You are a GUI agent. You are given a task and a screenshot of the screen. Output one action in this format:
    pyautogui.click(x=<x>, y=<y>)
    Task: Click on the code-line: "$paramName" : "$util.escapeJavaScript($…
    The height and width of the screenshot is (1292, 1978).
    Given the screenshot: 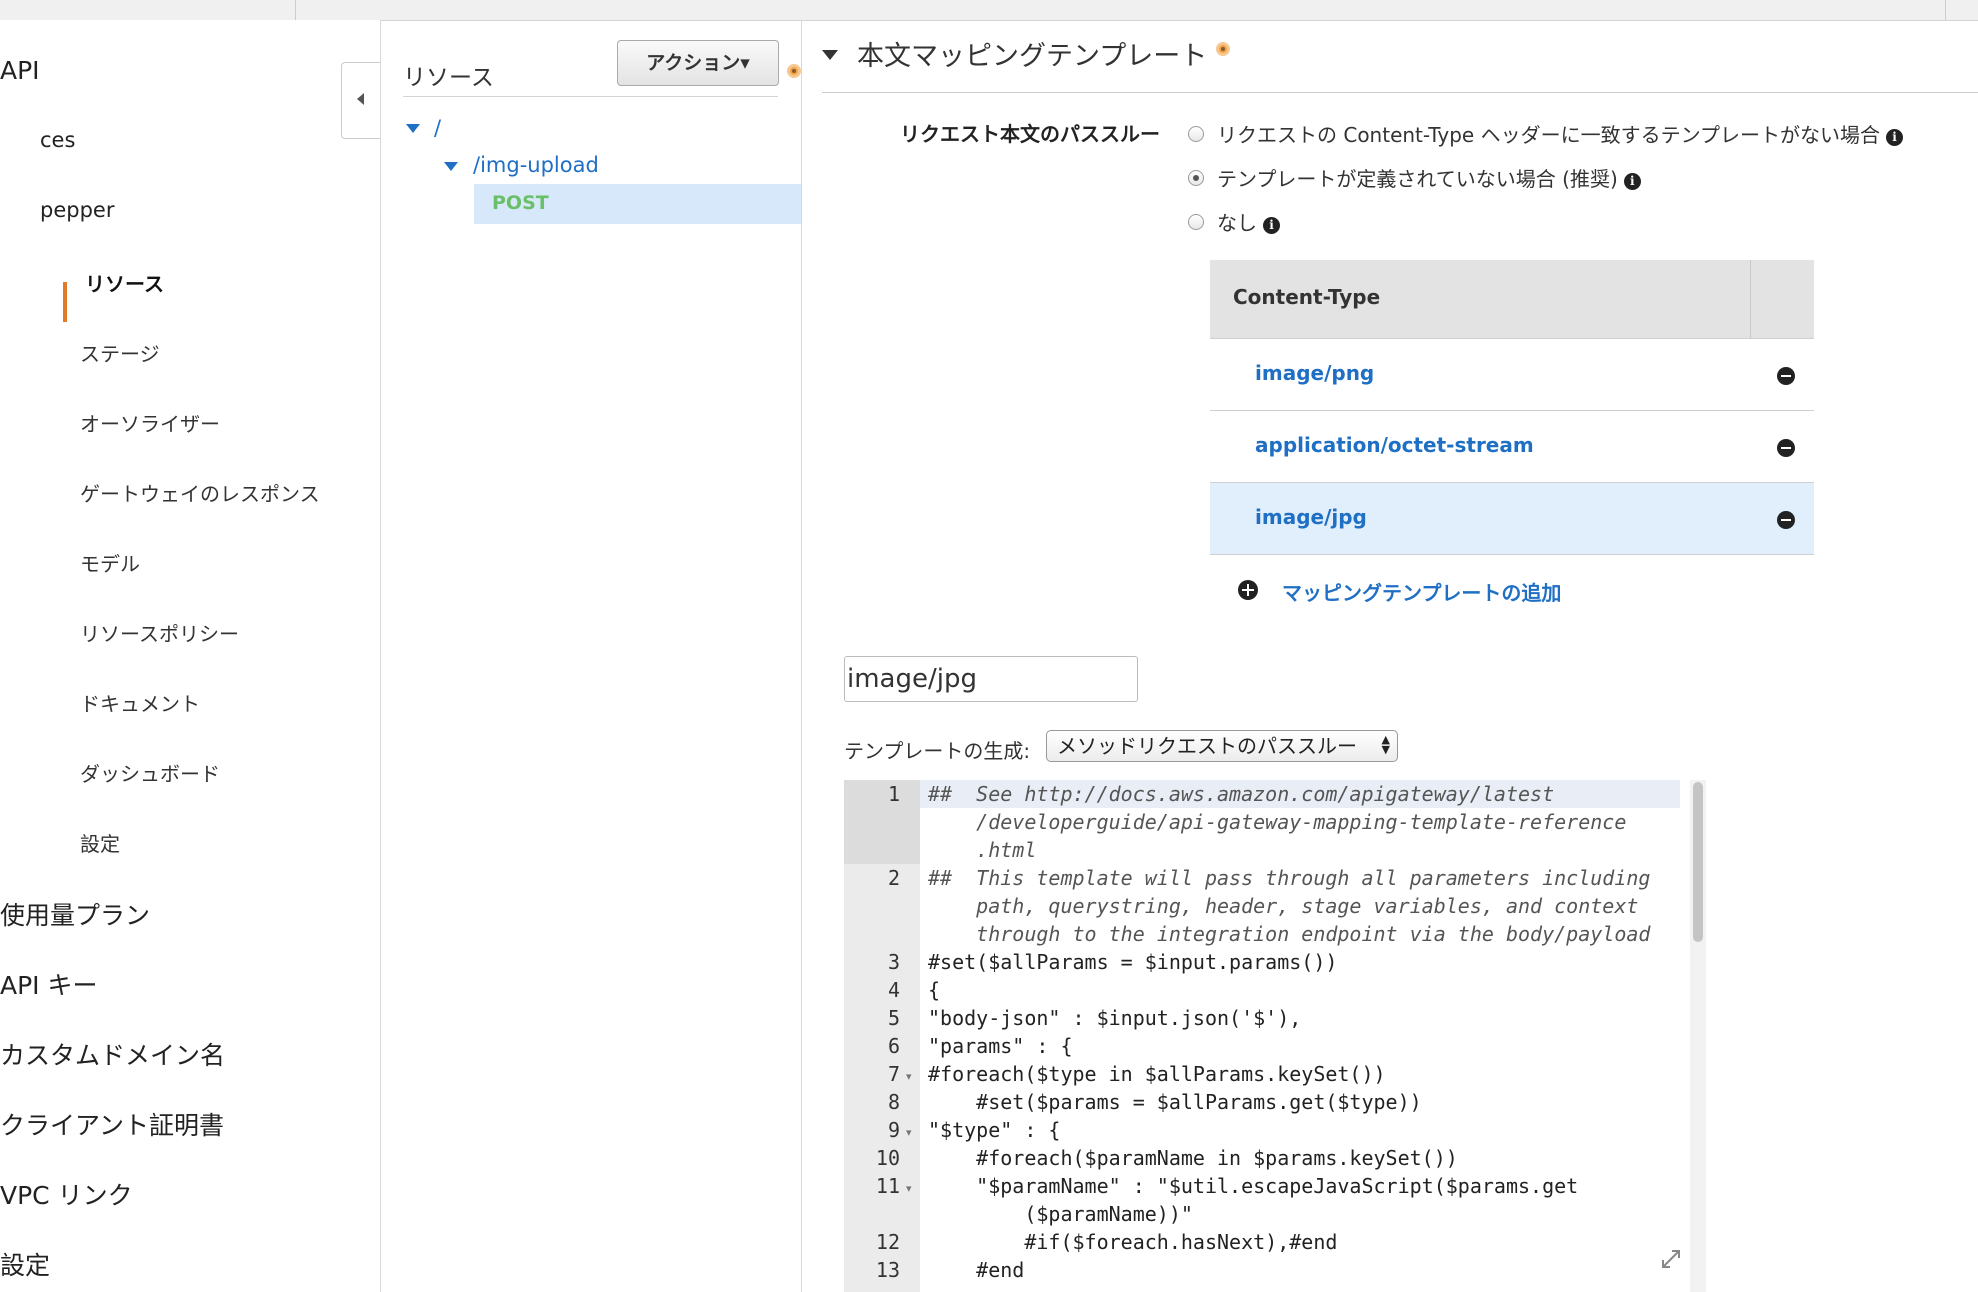 What is the action you would take?
    pyautogui.click(x=1253, y=1186)
    